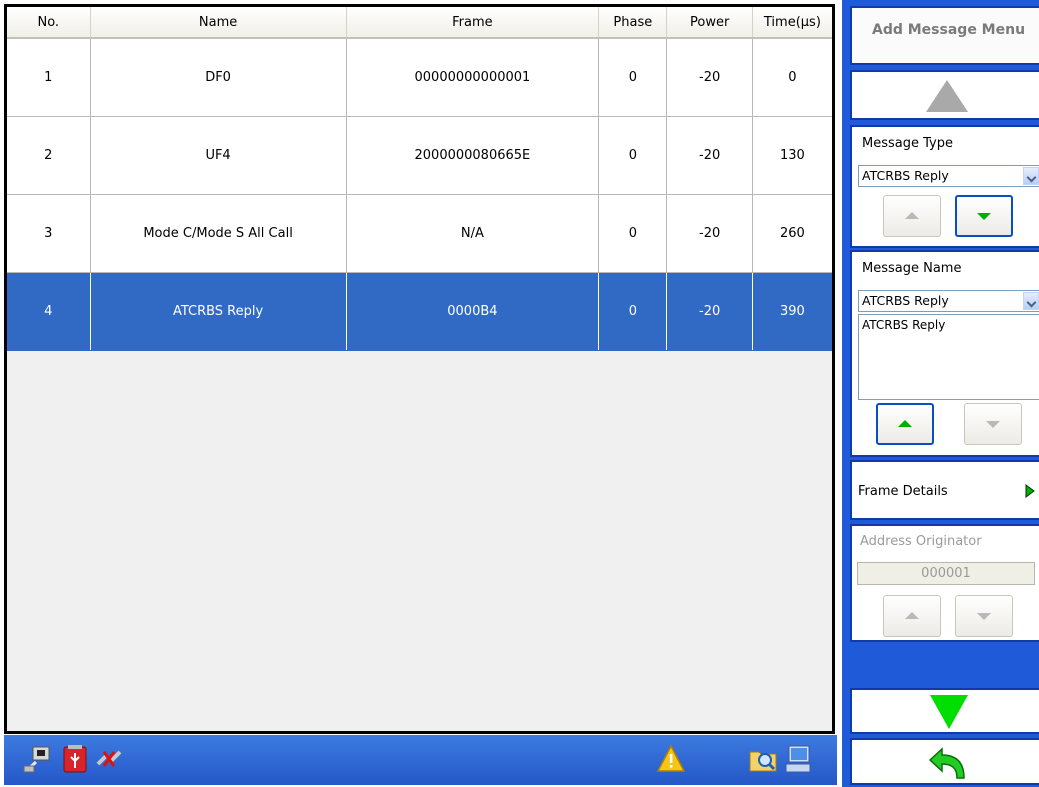 Image resolution: width=1039 pixels, height=787 pixels. I want to click on frame-details-label: Frame Details, so click(903, 491).